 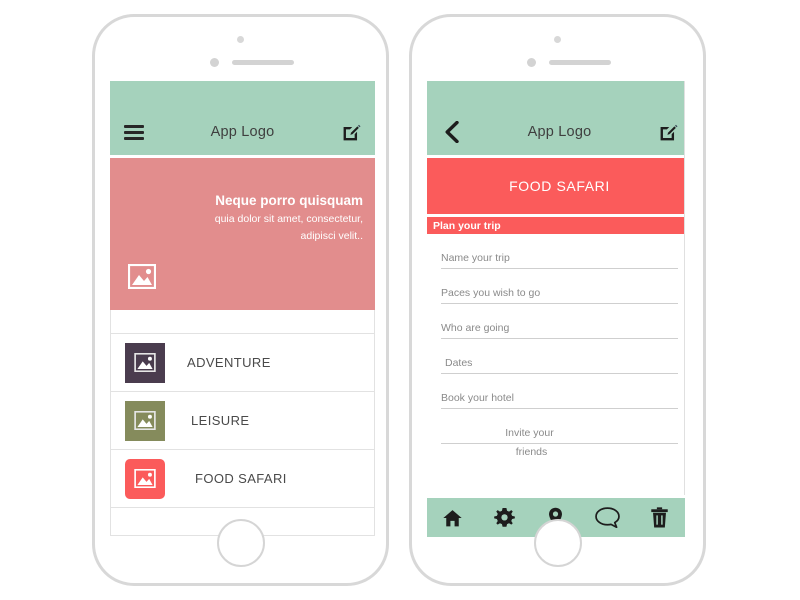 What do you see at coordinates (559, 224) in the screenshot?
I see `section-header: Plan your trip` at bounding box center [559, 224].